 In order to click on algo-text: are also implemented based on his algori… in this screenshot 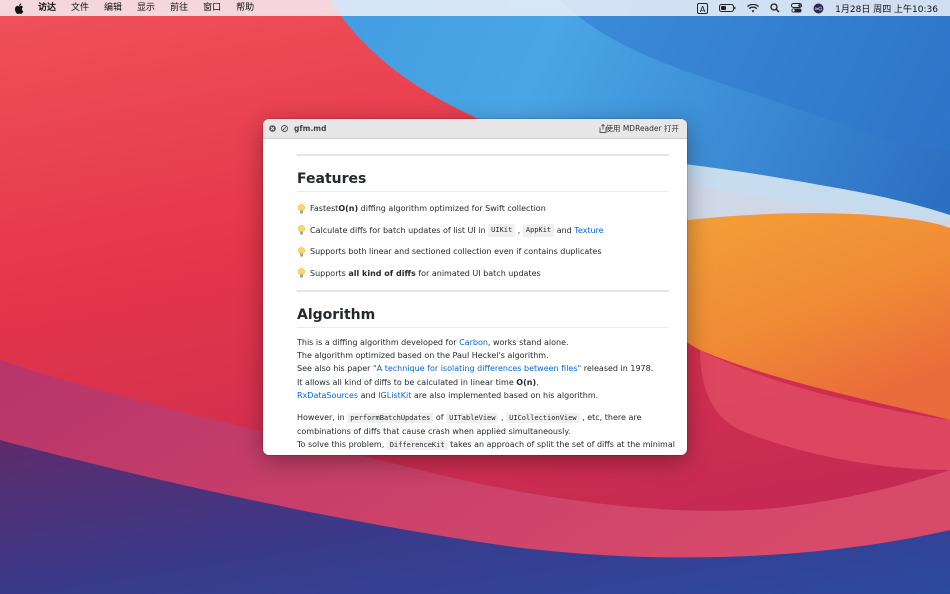, I will do `click(505, 396)`.